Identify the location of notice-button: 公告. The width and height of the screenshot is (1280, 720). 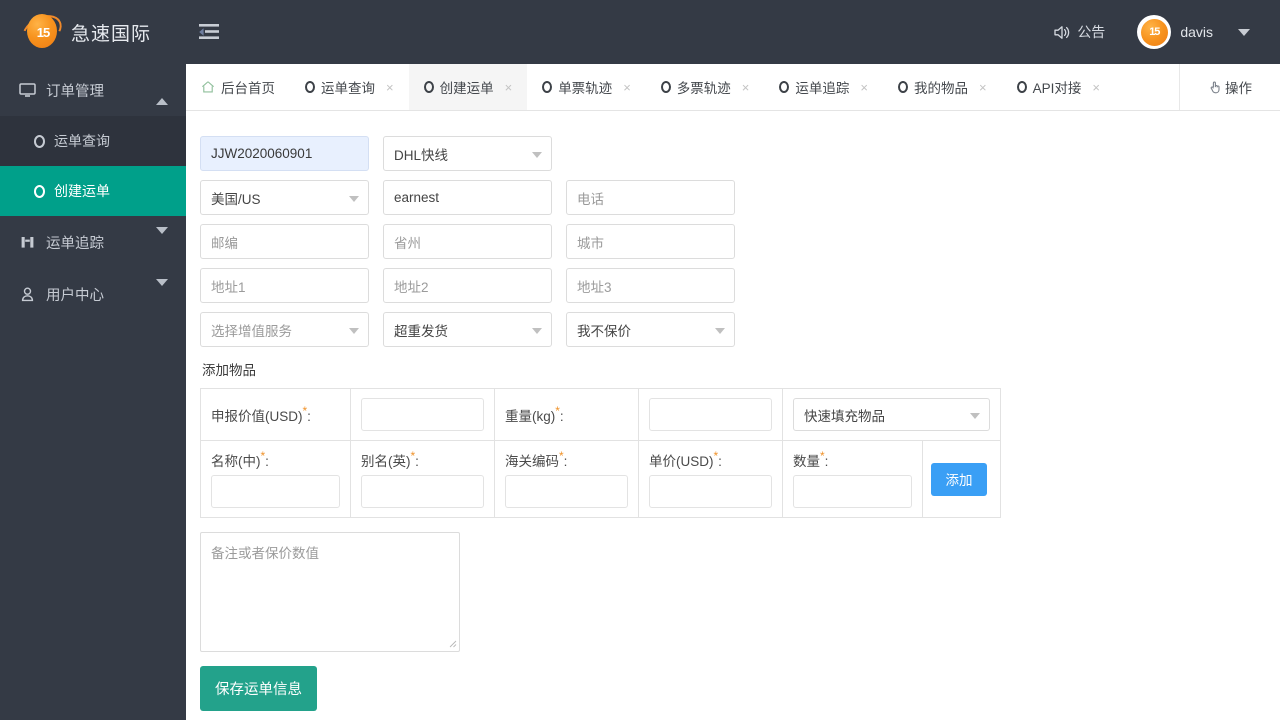
(1079, 32).